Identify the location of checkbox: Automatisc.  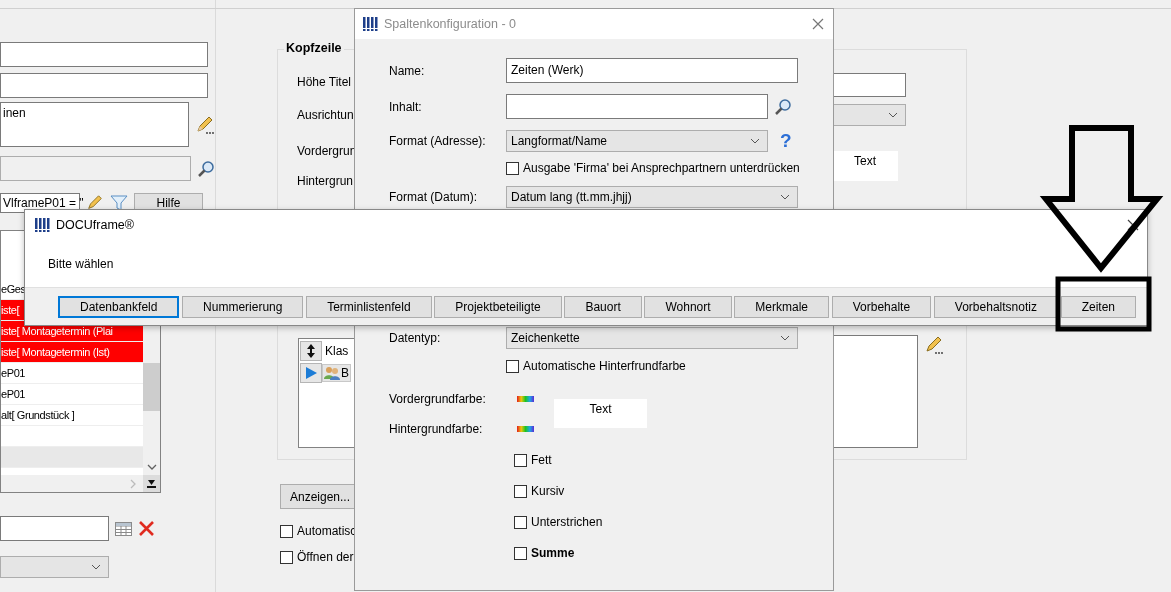
(318, 531).